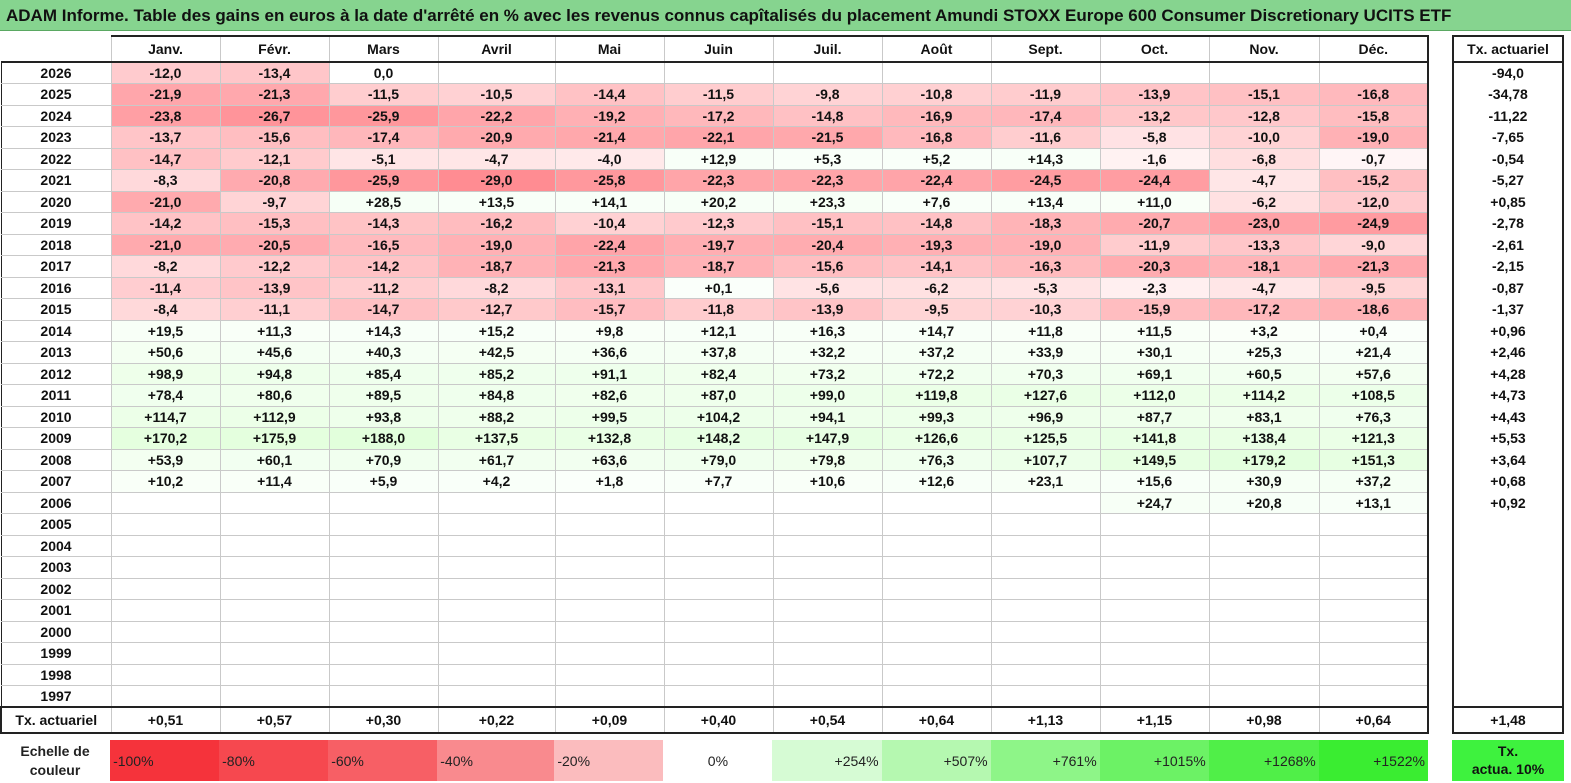 The width and height of the screenshot is (1571, 783). What do you see at coordinates (56, 288) in the screenshot?
I see `year-label: 2016` at bounding box center [56, 288].